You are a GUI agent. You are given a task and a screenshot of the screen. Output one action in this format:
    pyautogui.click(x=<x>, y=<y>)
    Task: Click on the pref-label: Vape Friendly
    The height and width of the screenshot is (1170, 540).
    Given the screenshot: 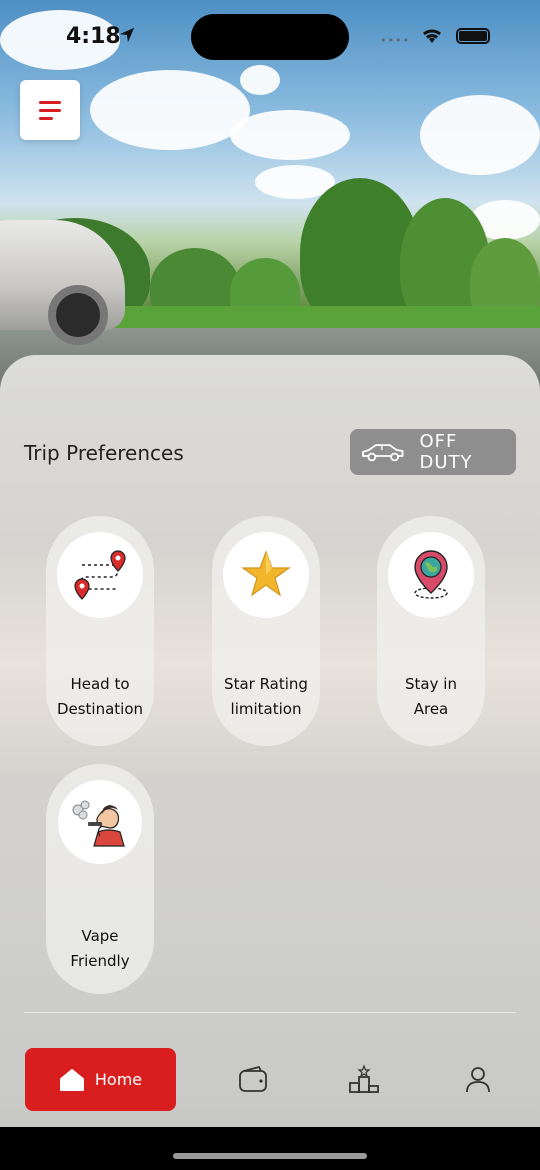 What is the action you would take?
    pyautogui.click(x=100, y=948)
    